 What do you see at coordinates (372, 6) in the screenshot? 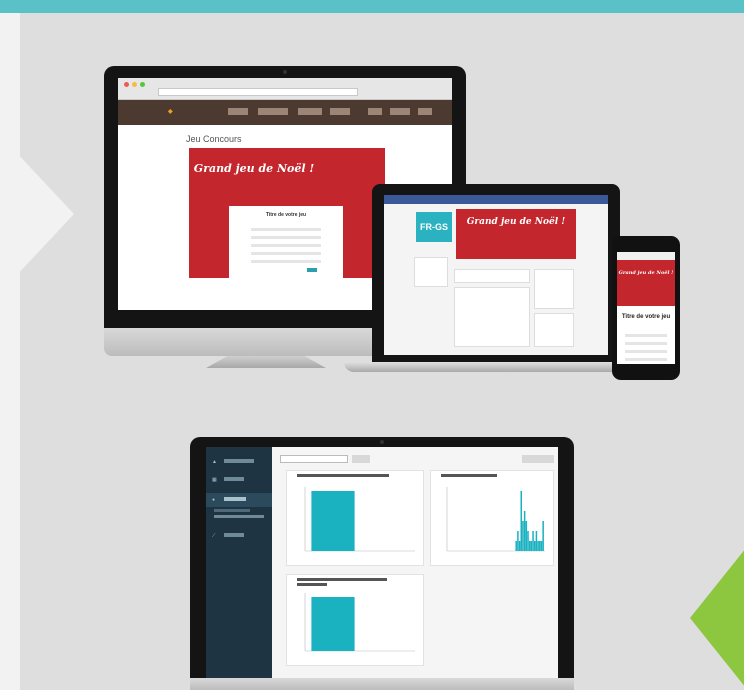
I see `top-accent-bar` at bounding box center [372, 6].